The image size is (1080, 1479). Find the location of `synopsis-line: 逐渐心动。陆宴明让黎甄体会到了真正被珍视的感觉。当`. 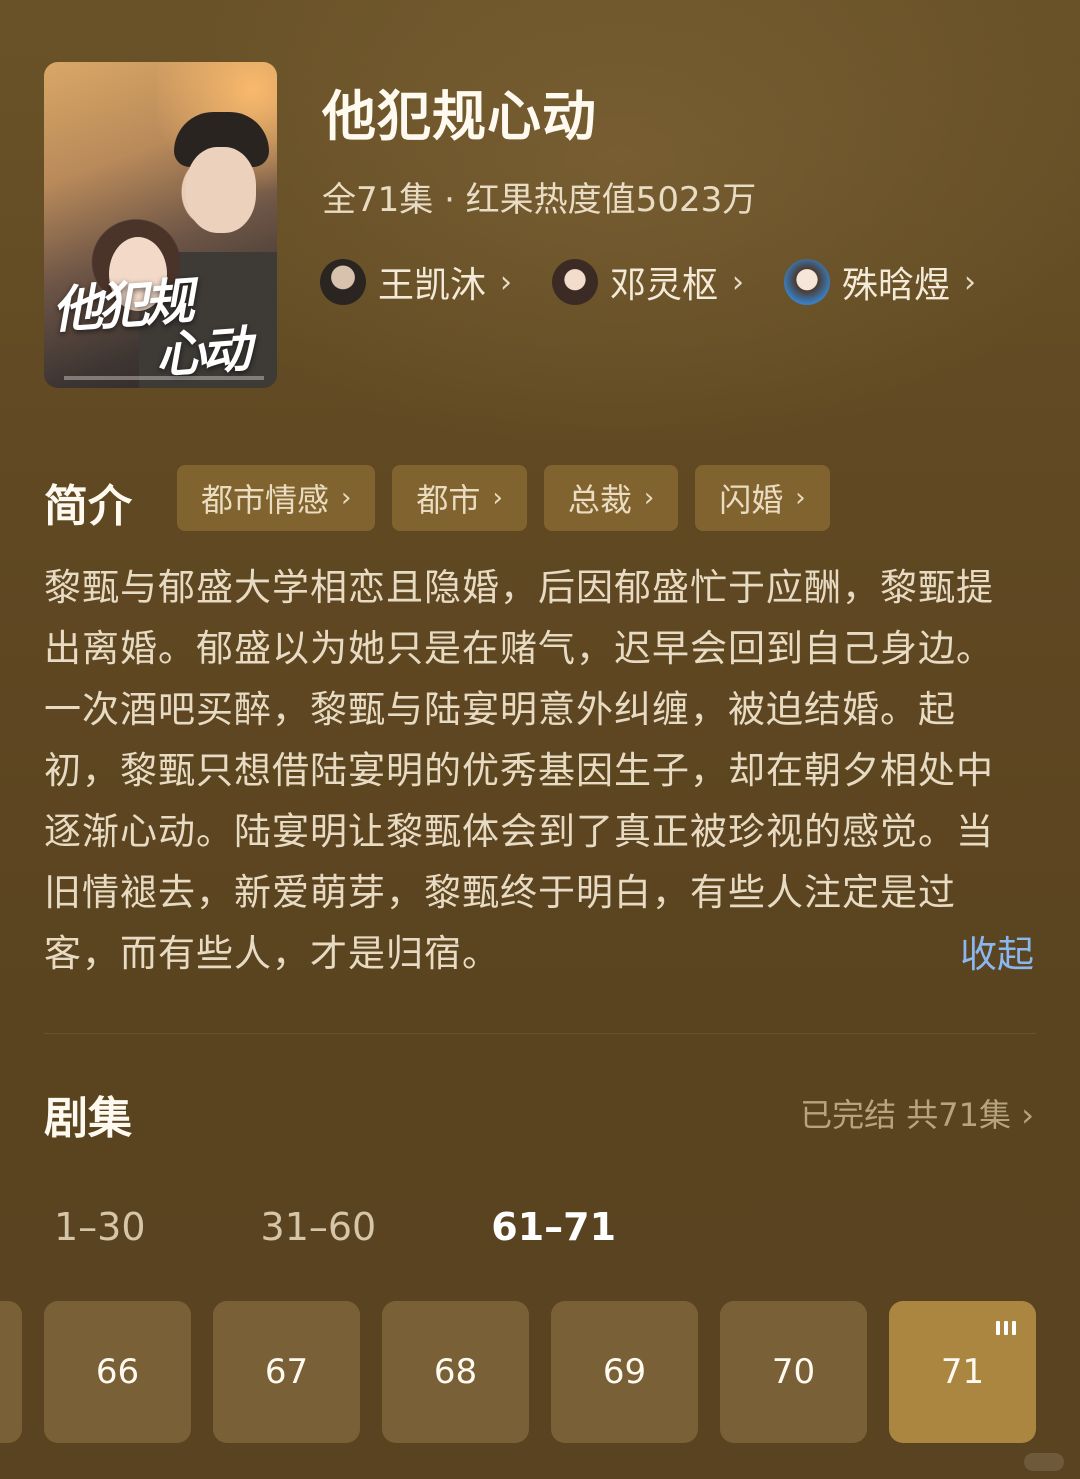

synopsis-line: 逐渐心动。陆宴明让黎甄体会到了真正被珍视的感觉。当 is located at coordinates (519, 831).